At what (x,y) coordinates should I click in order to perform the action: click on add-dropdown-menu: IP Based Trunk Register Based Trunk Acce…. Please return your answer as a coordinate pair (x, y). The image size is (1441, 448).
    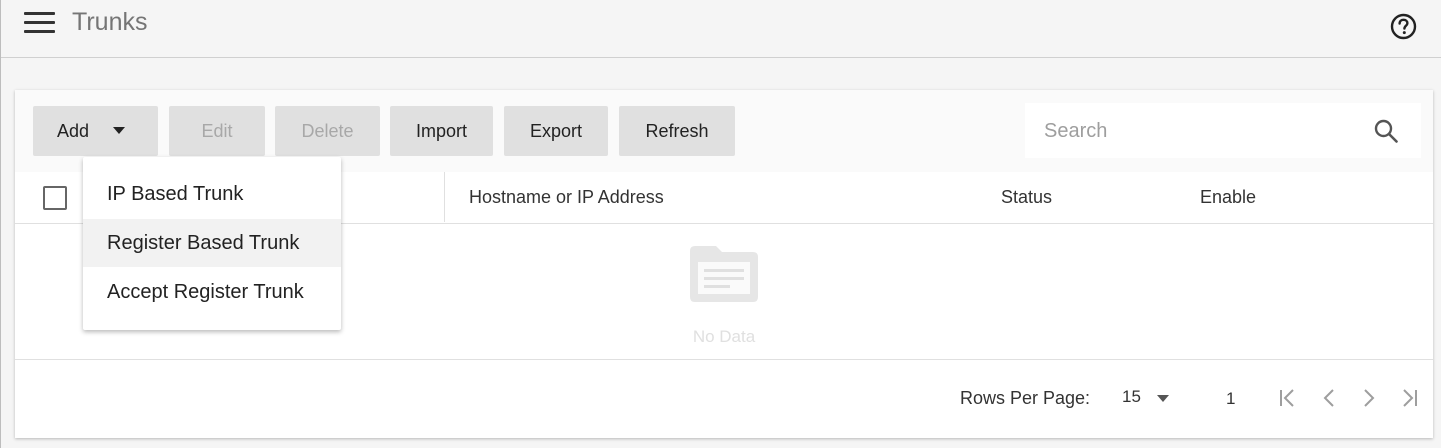
    Looking at the image, I should click on (212, 243).